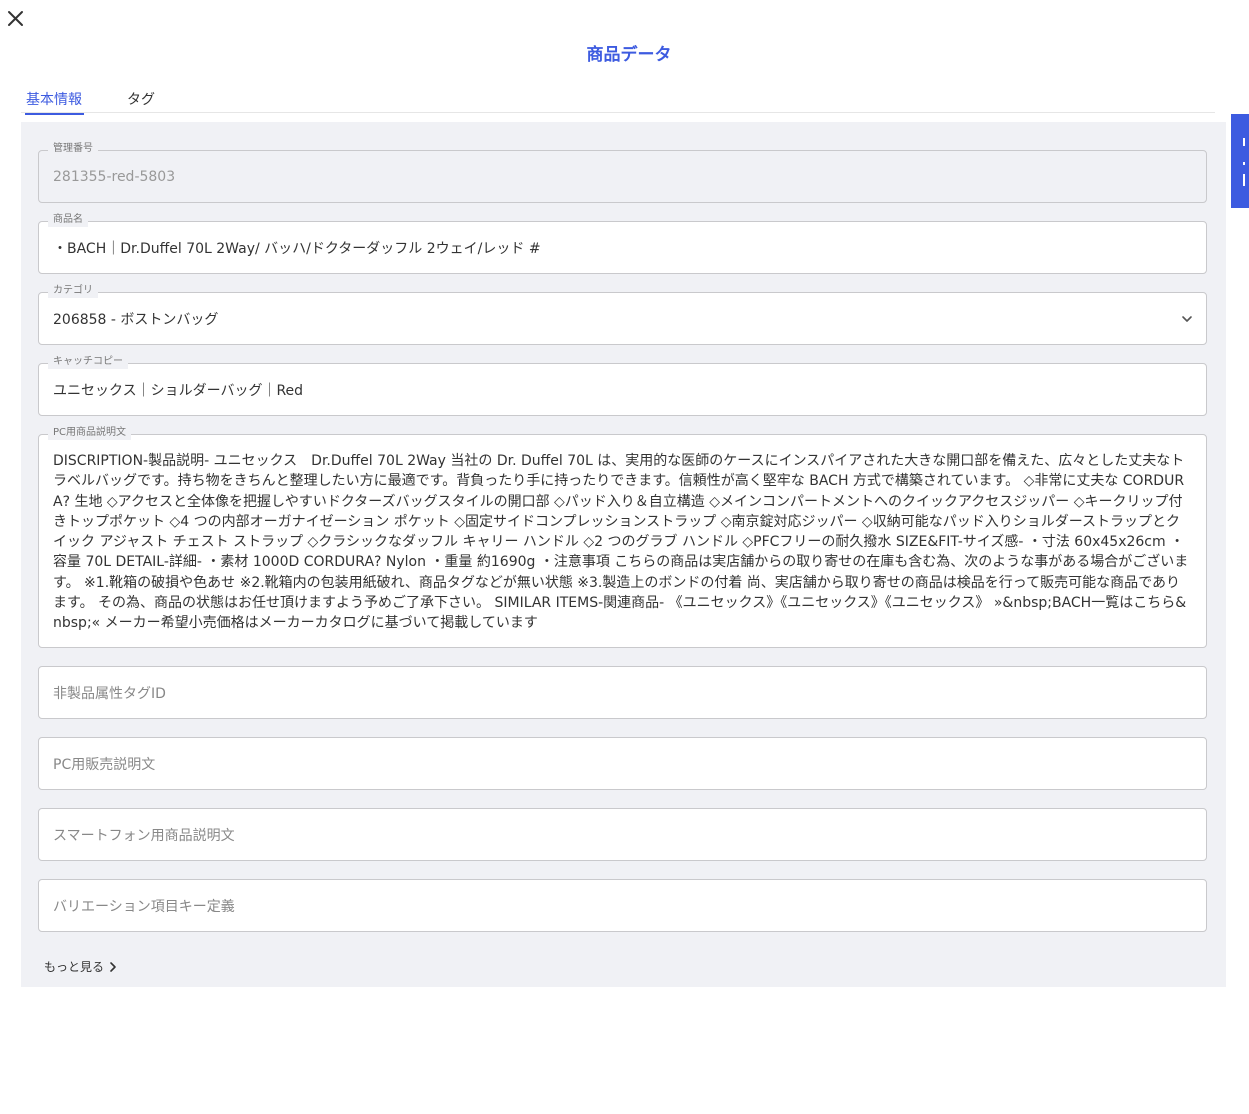 This screenshot has width=1249, height=1114. What do you see at coordinates (622, 385) in the screenshot?
I see `catch-copy-field: キャッチコピー ユニセックス｜ショルダーバッグ｜Red` at bounding box center [622, 385].